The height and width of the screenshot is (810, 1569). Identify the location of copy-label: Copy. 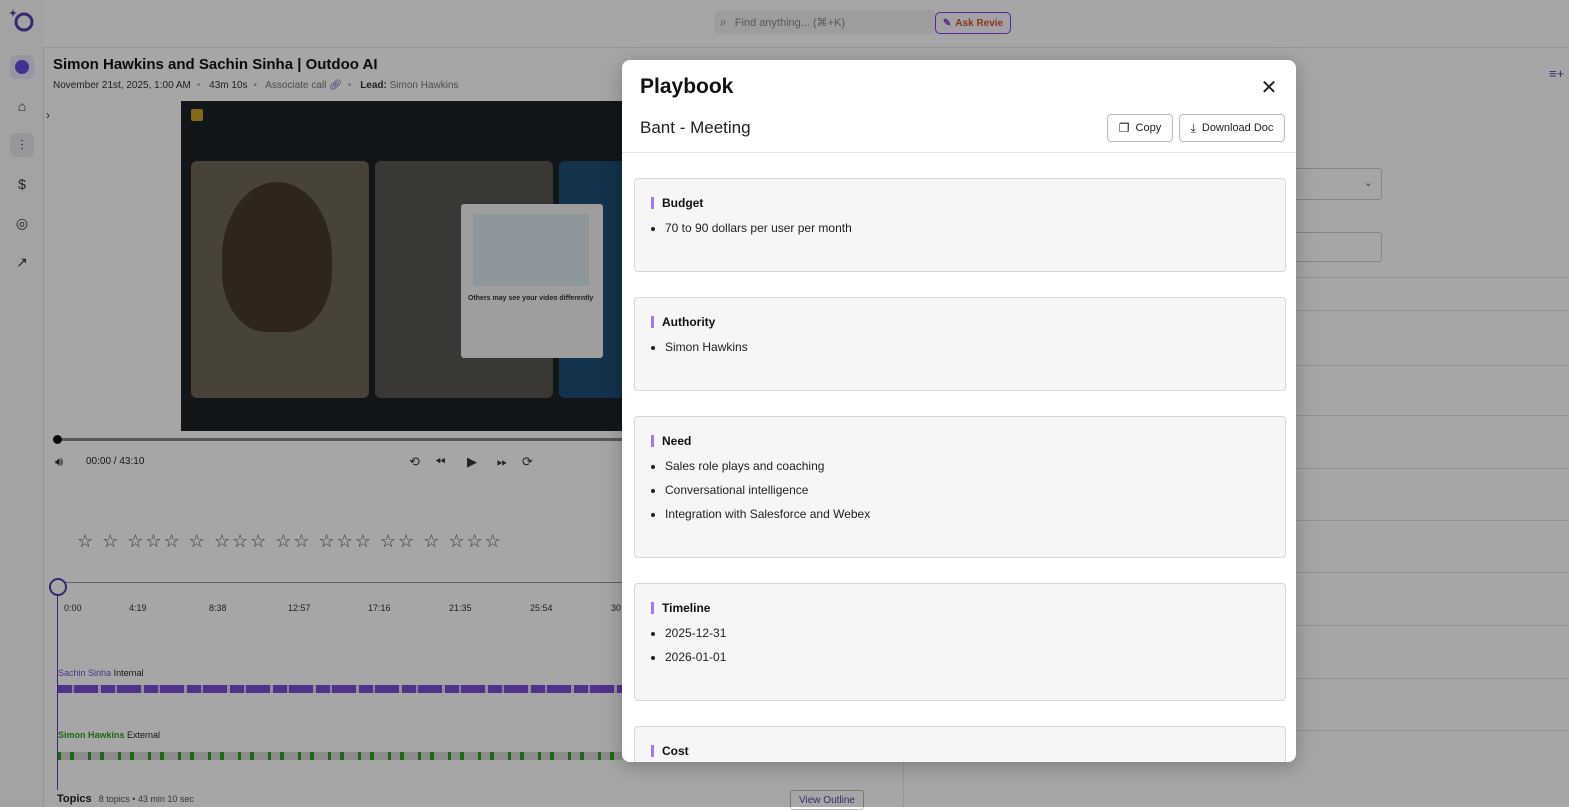
(1148, 128).